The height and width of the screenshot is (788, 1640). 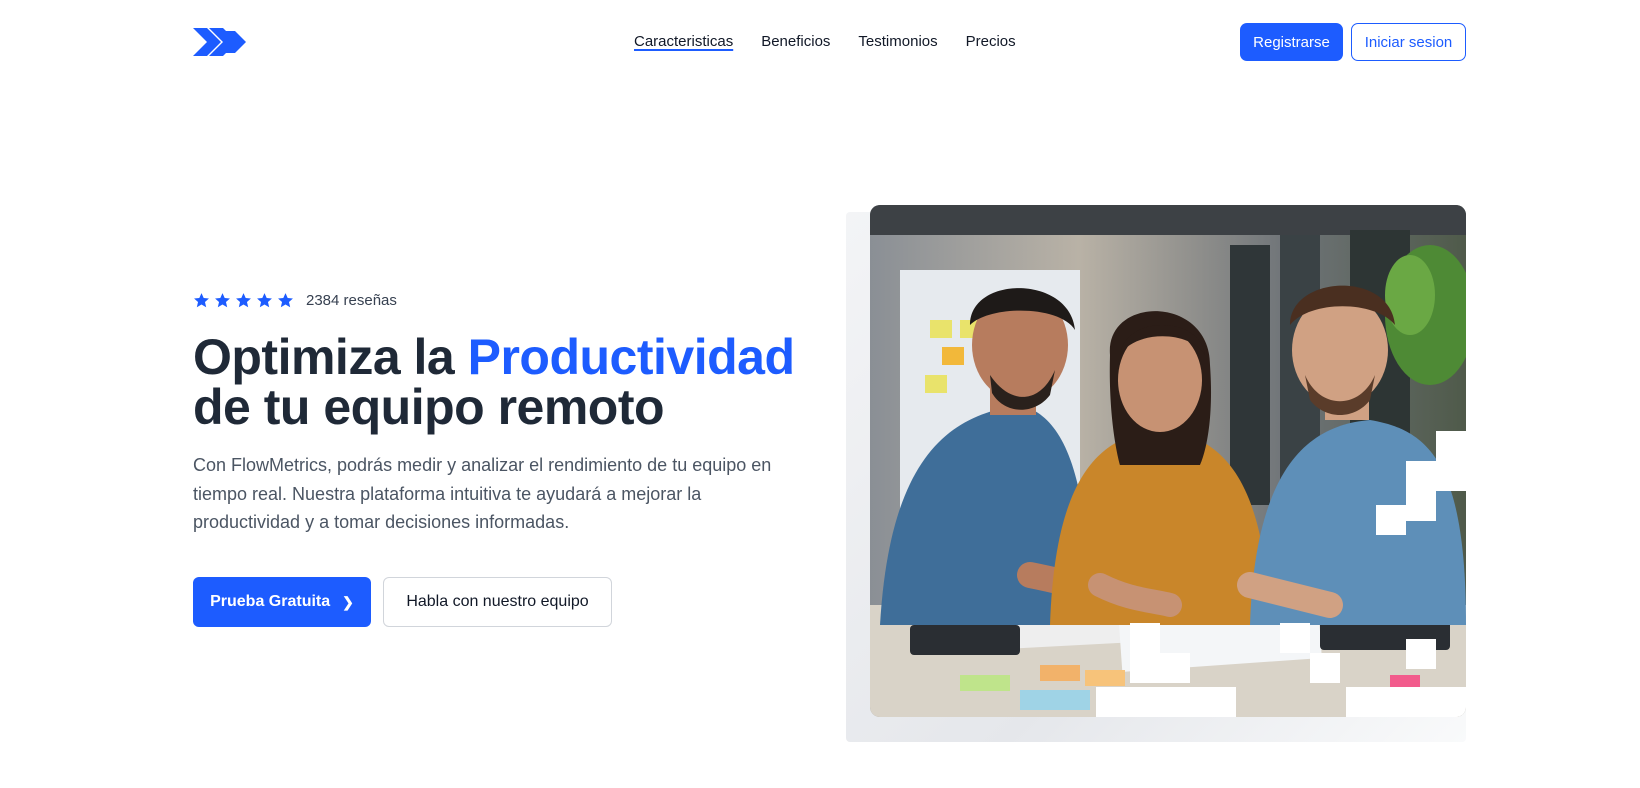 I want to click on chevron-right-icon: ❯, so click(x=348, y=601).